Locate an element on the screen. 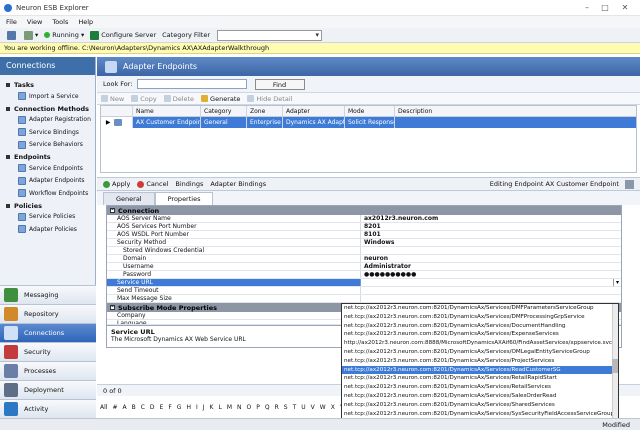 The image size is (640, 430). property-value: Windows is located at coordinates (491, 242).